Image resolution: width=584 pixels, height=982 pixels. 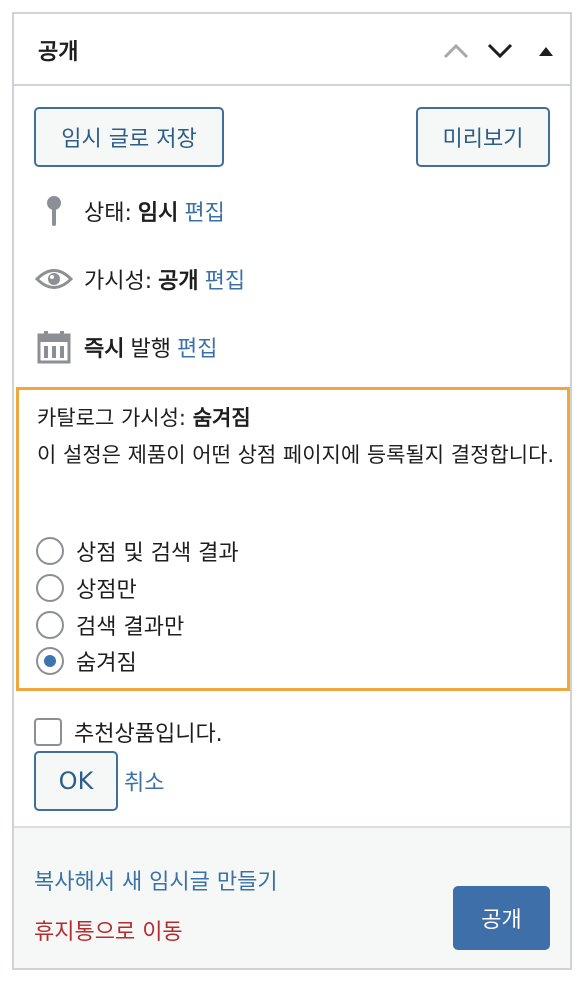 What do you see at coordinates (125, 347) in the screenshot?
I see `schedule-row: 즉시 발행 편집` at bounding box center [125, 347].